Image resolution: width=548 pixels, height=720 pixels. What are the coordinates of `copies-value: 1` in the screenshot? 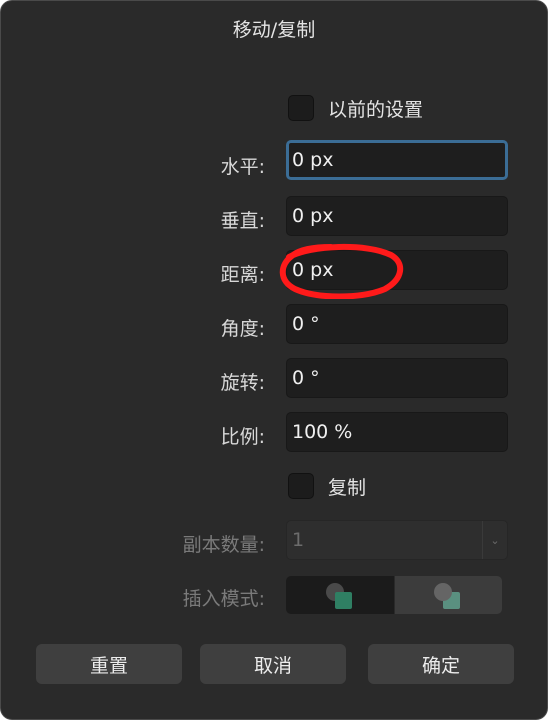 It's located at (298, 540).